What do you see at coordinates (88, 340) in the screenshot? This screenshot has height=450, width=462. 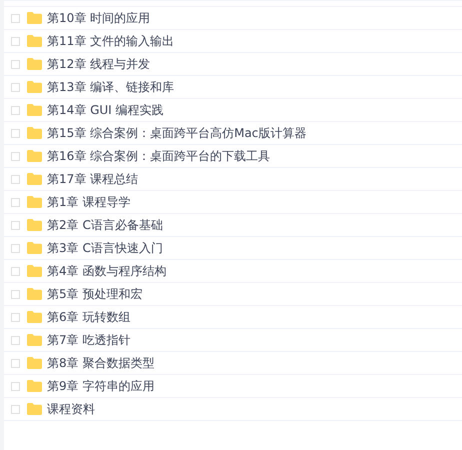 I see `folder-name: 第7章 吃透指针` at bounding box center [88, 340].